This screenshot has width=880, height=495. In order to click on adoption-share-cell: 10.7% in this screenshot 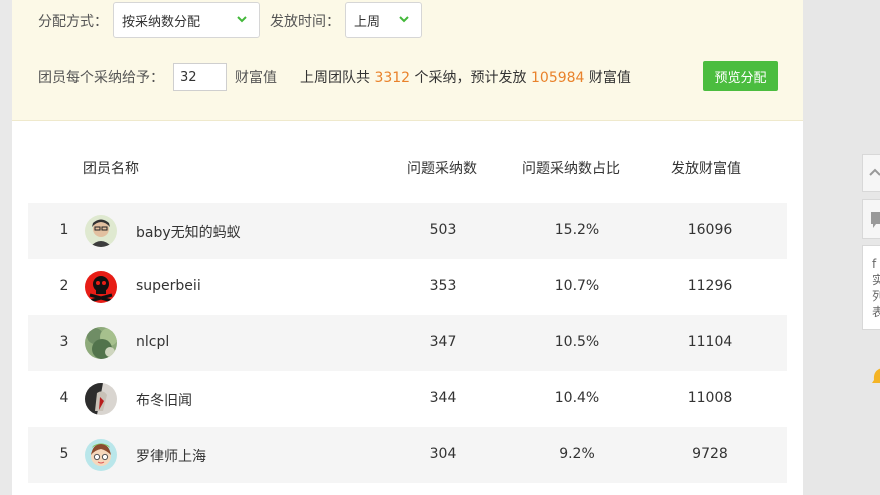, I will do `click(577, 286)`.